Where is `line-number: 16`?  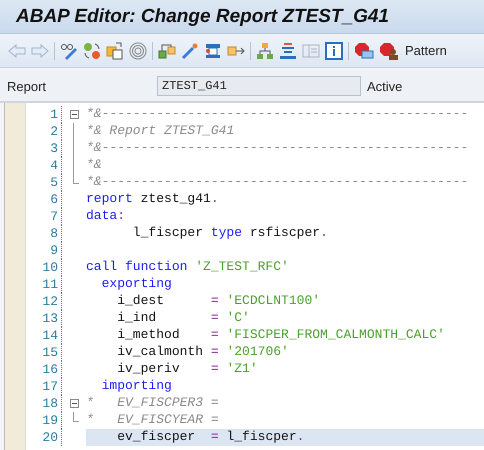 line-number: 16 is located at coordinates (44, 369).